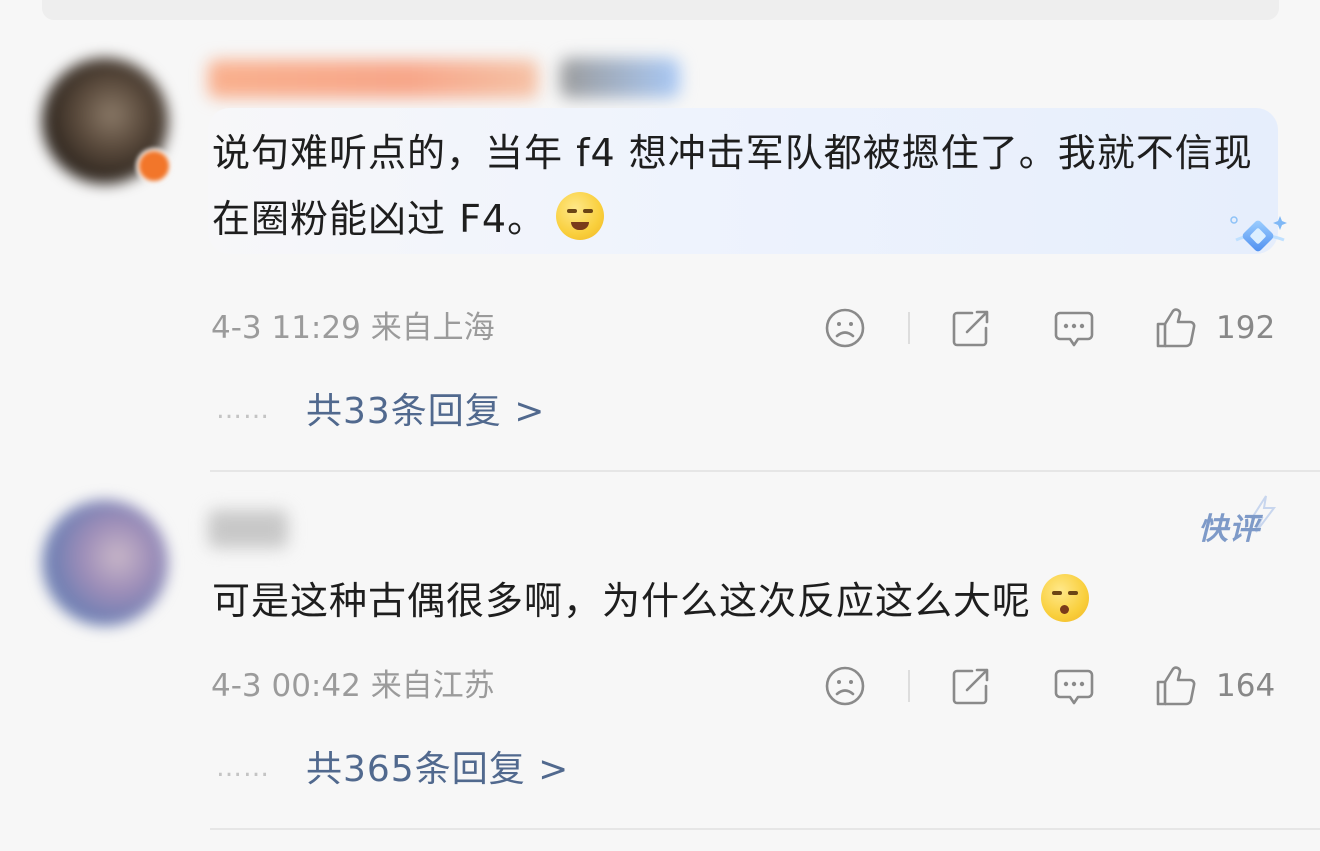  Describe the element at coordinates (286, 686) in the screenshot. I see `timestamp: 4-3 00:42` at that location.